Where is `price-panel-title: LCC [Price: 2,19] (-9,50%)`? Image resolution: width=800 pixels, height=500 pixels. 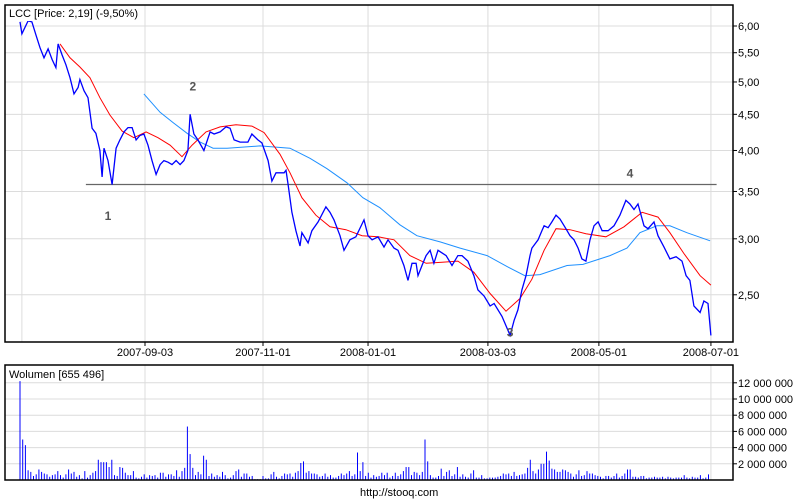 price-panel-title: LCC [Price: 2,19] (-9,50%) is located at coordinates (73, 14).